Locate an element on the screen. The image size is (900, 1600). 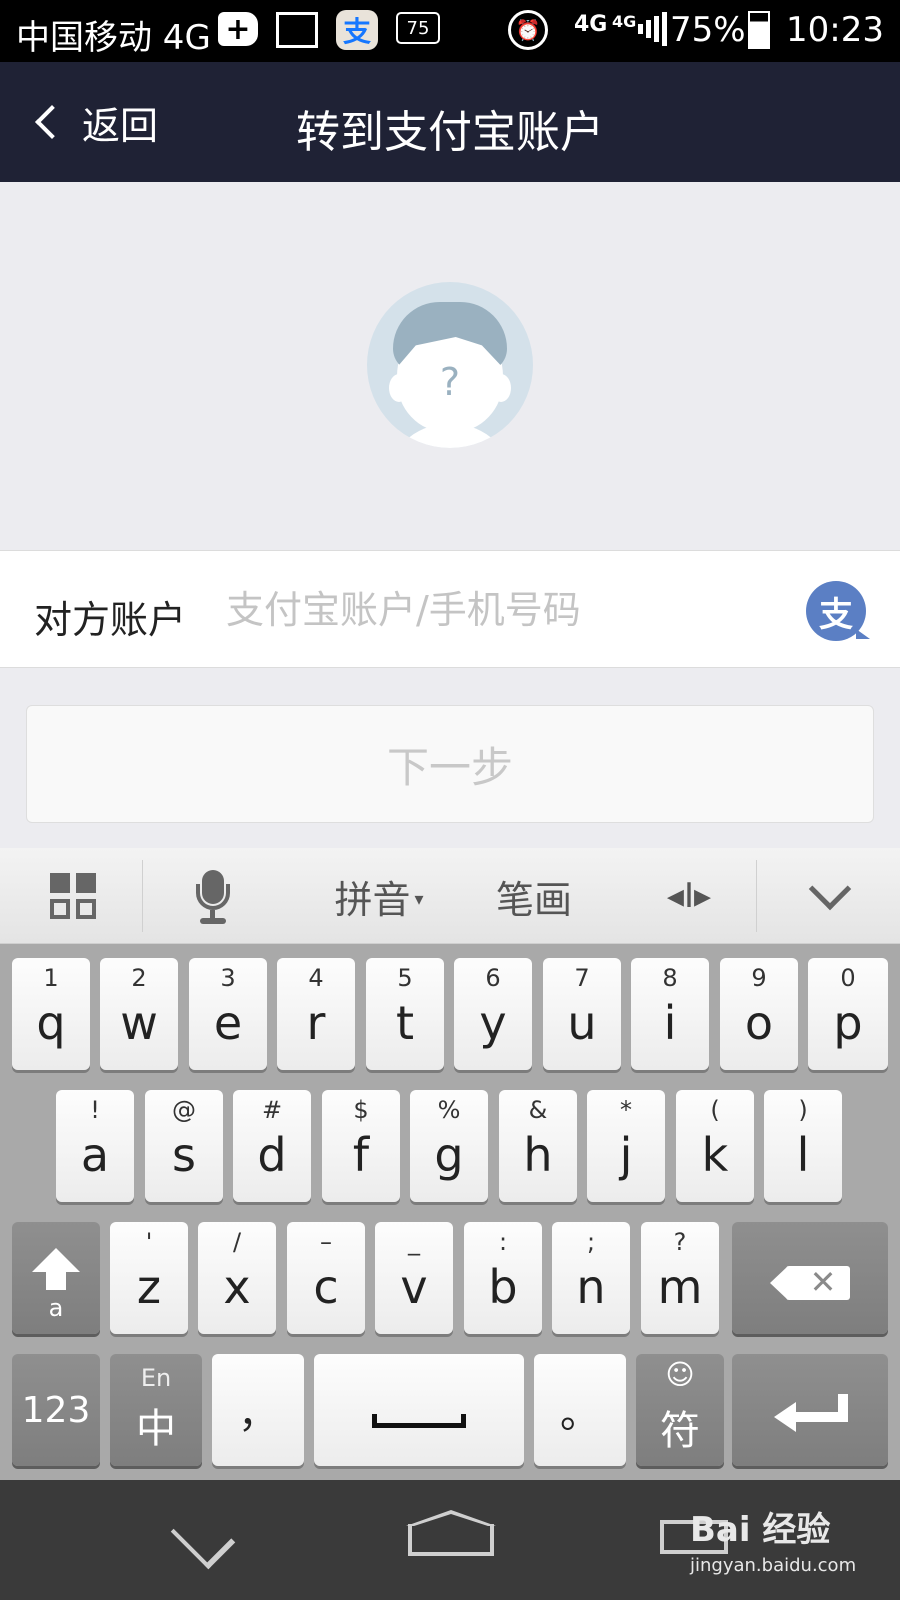
language-zh-label: 中 is located at coordinates (156, 1429).